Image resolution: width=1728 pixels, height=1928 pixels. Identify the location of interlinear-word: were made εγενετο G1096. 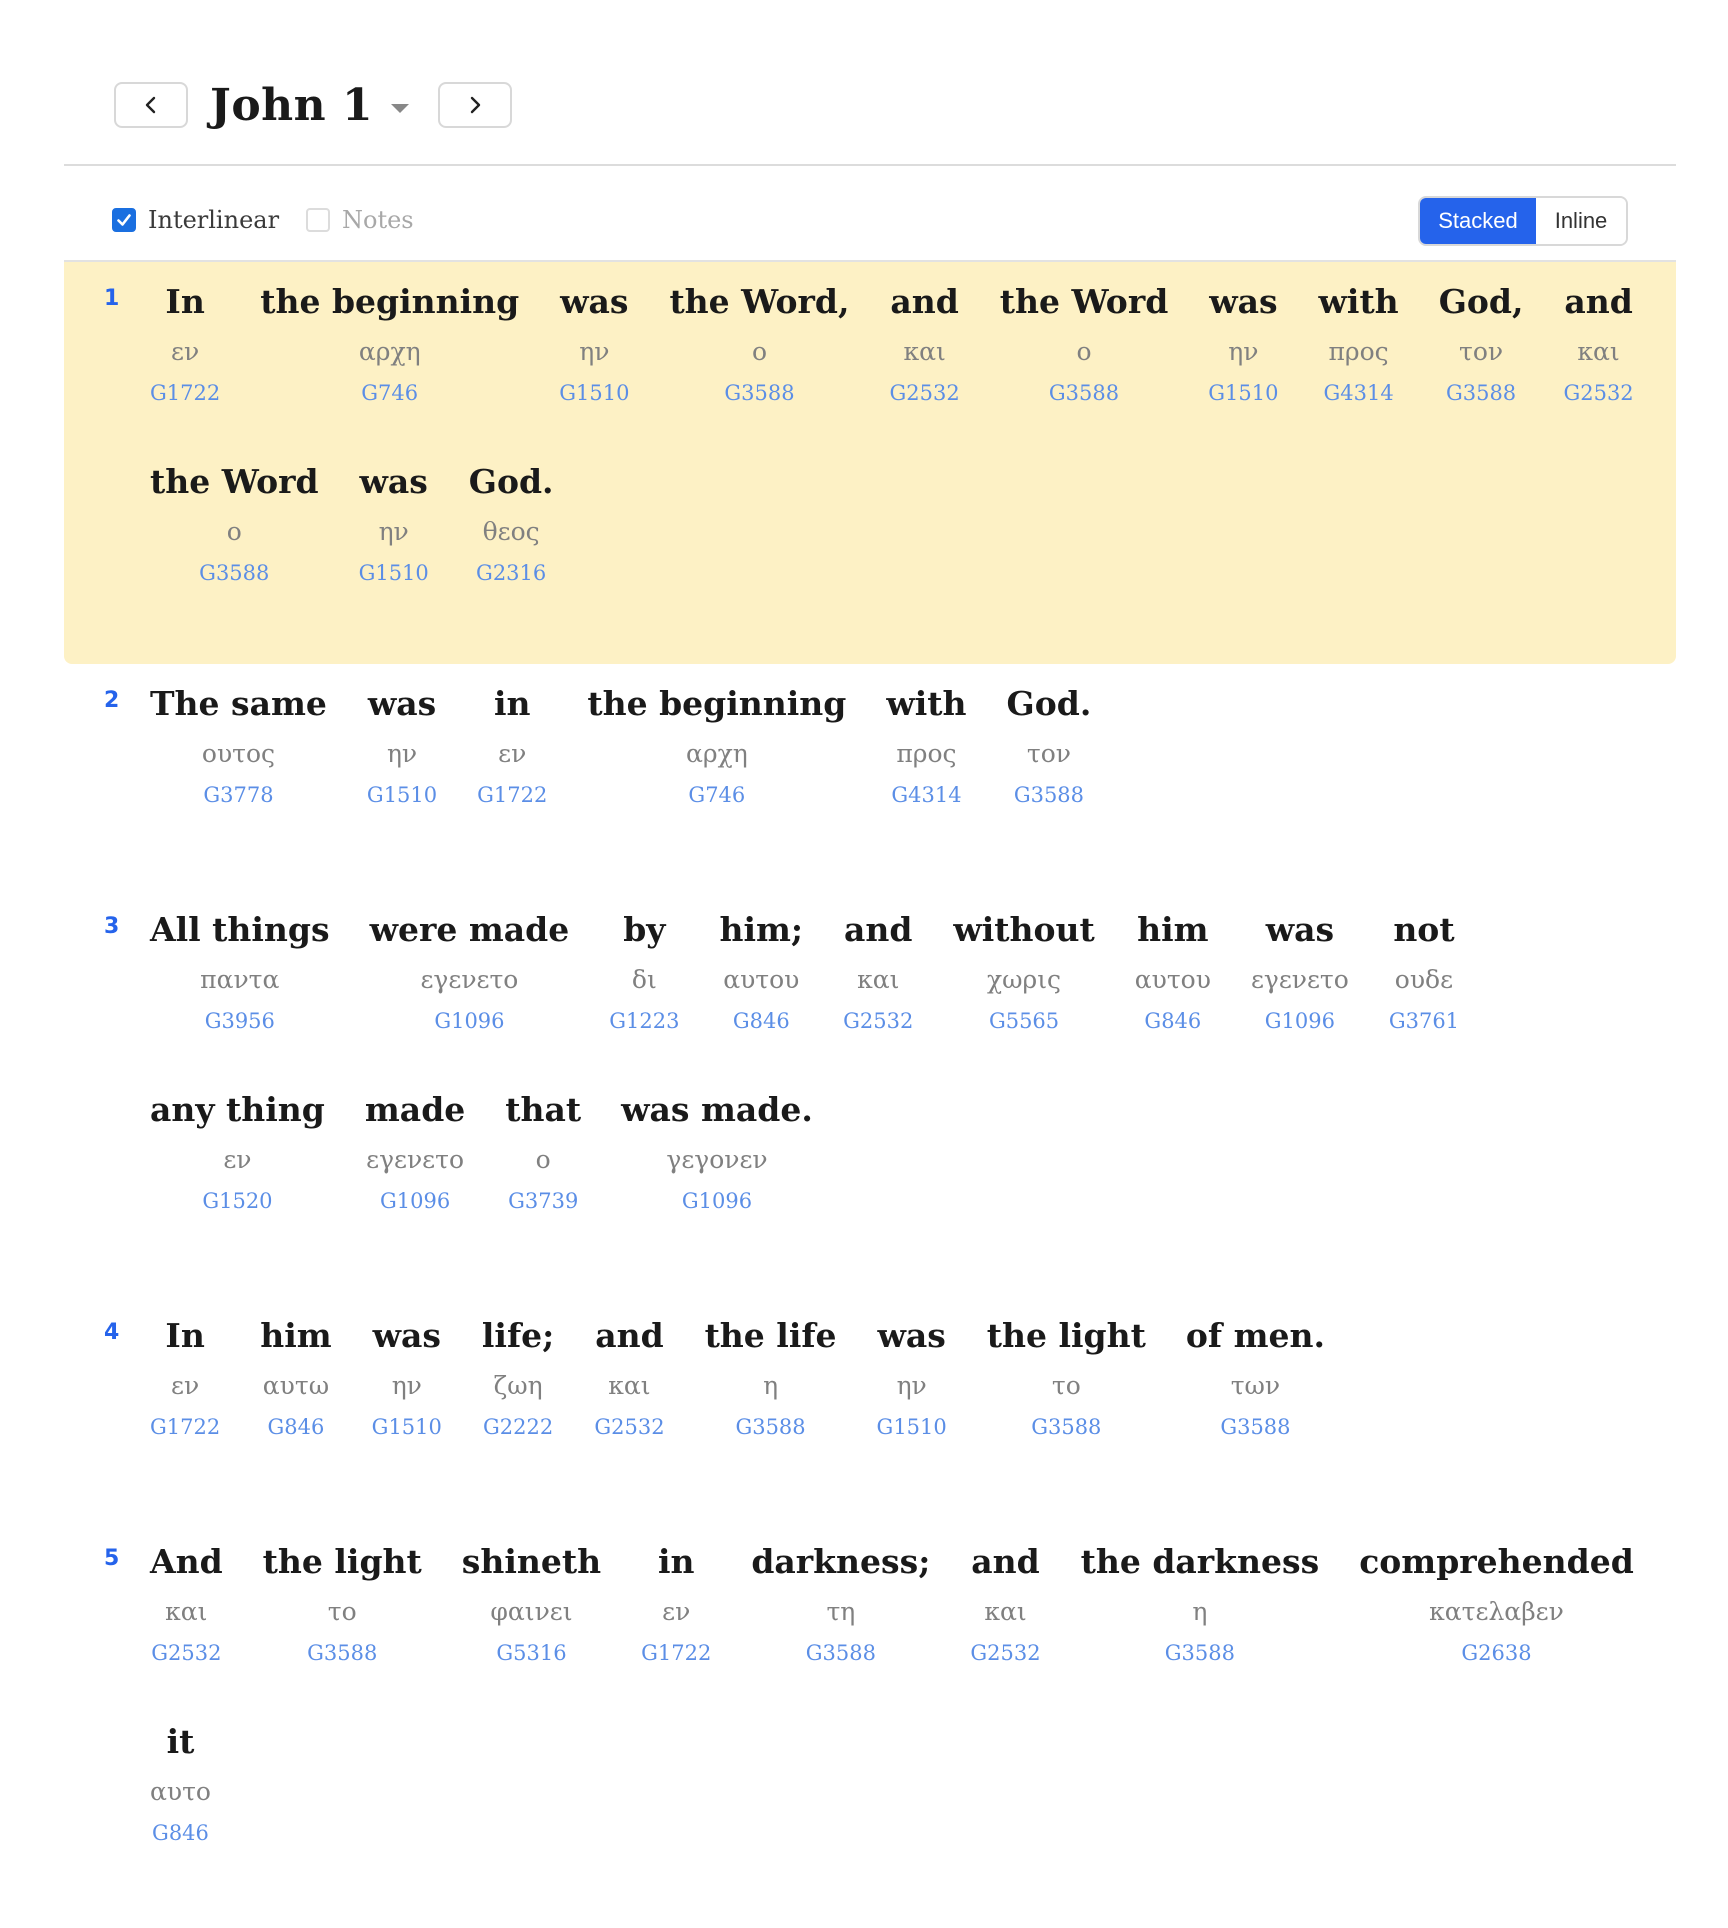
(470, 998).